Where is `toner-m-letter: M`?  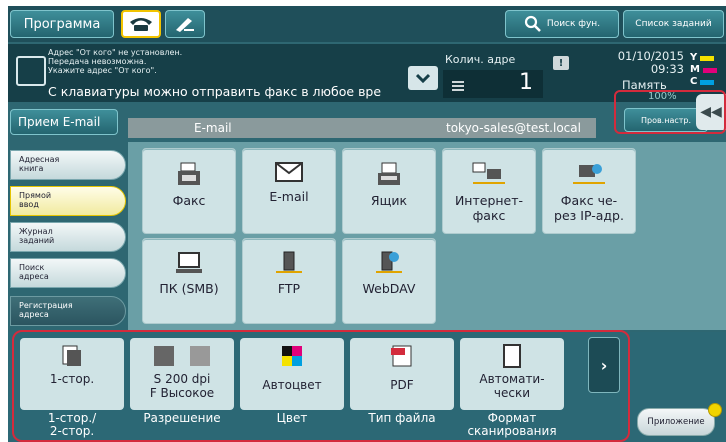 toner-m-letter: M is located at coordinates (695, 69).